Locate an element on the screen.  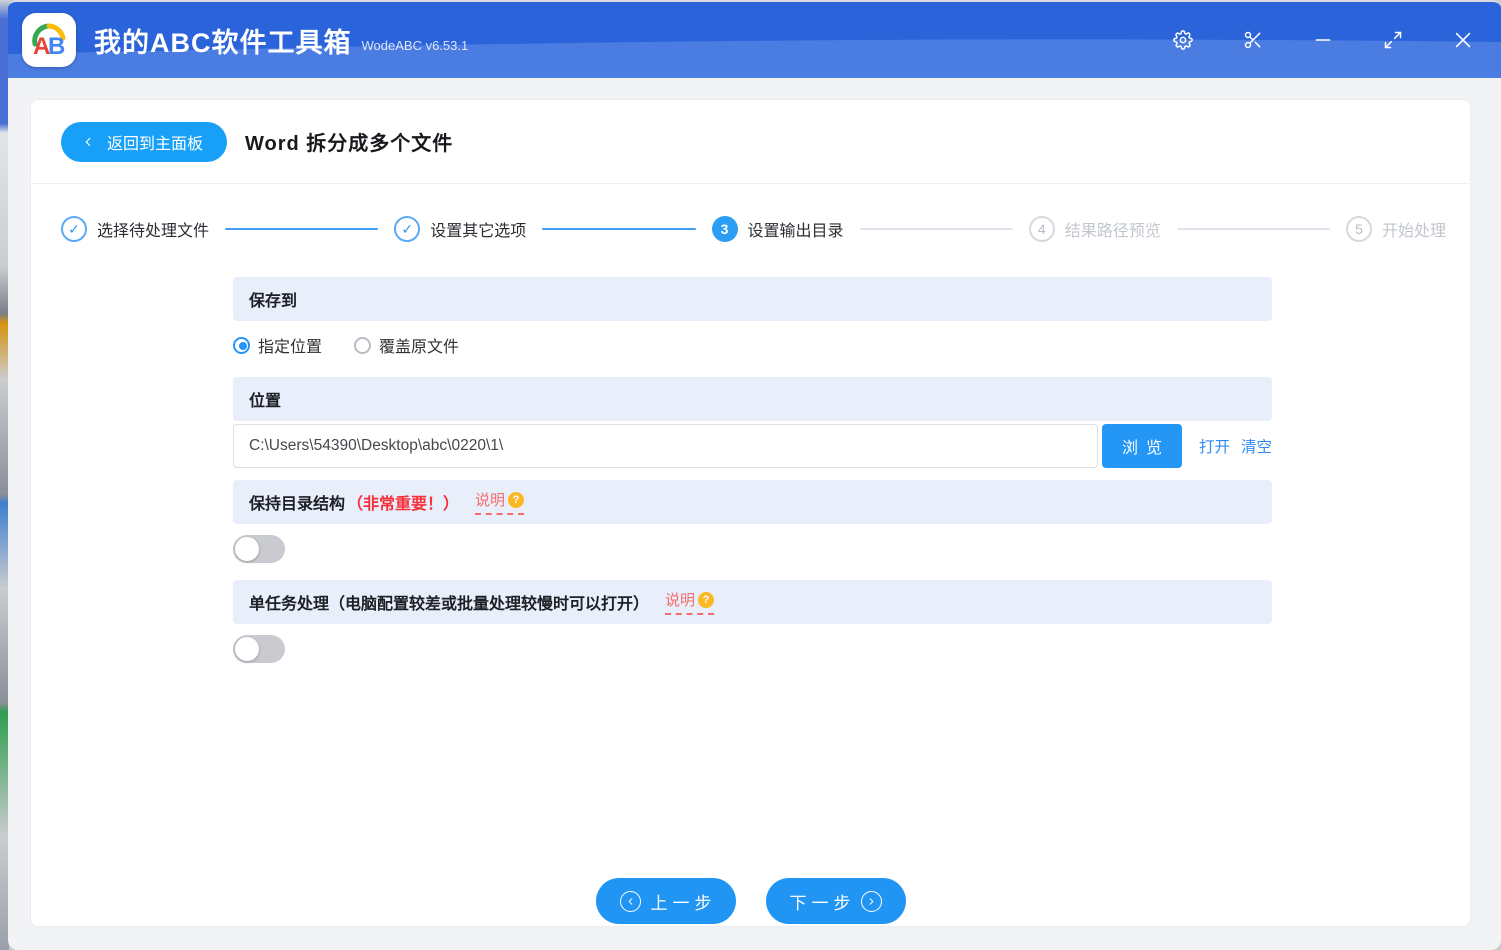
save-to-radio-group: 指定位置 覆盖原文件 is located at coordinates (752, 345).